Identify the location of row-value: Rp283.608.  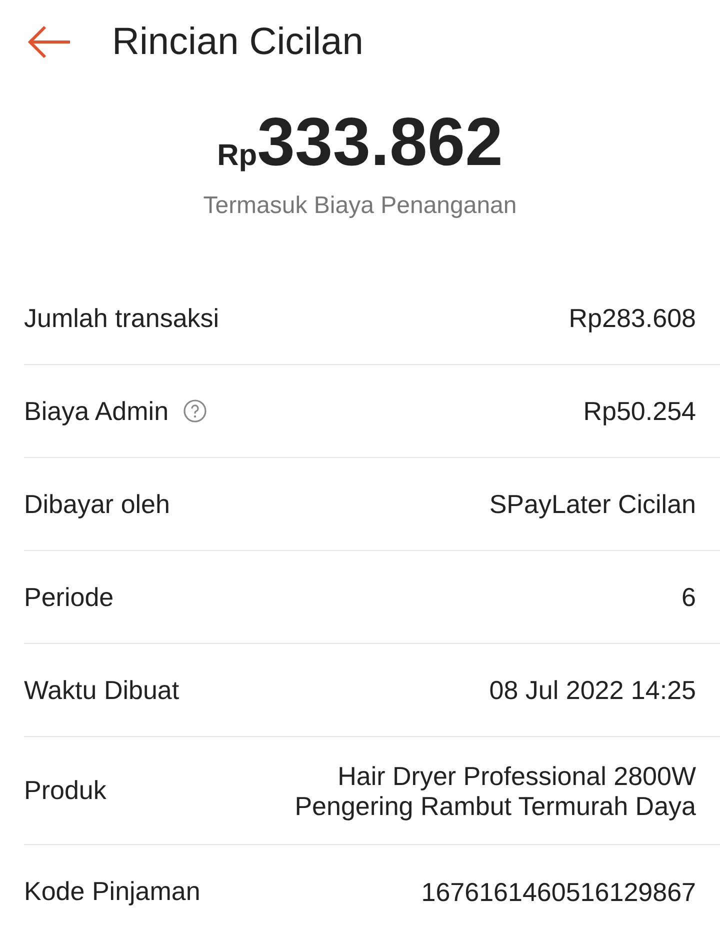
(632, 318).